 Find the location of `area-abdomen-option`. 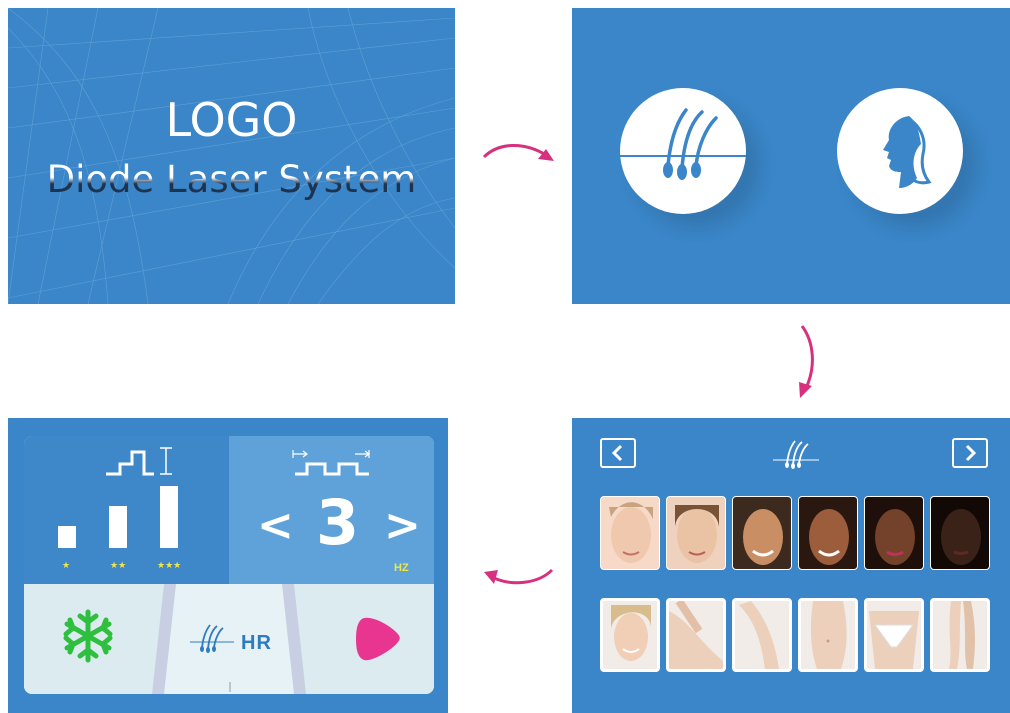

area-abdomen-option is located at coordinates (828, 635).